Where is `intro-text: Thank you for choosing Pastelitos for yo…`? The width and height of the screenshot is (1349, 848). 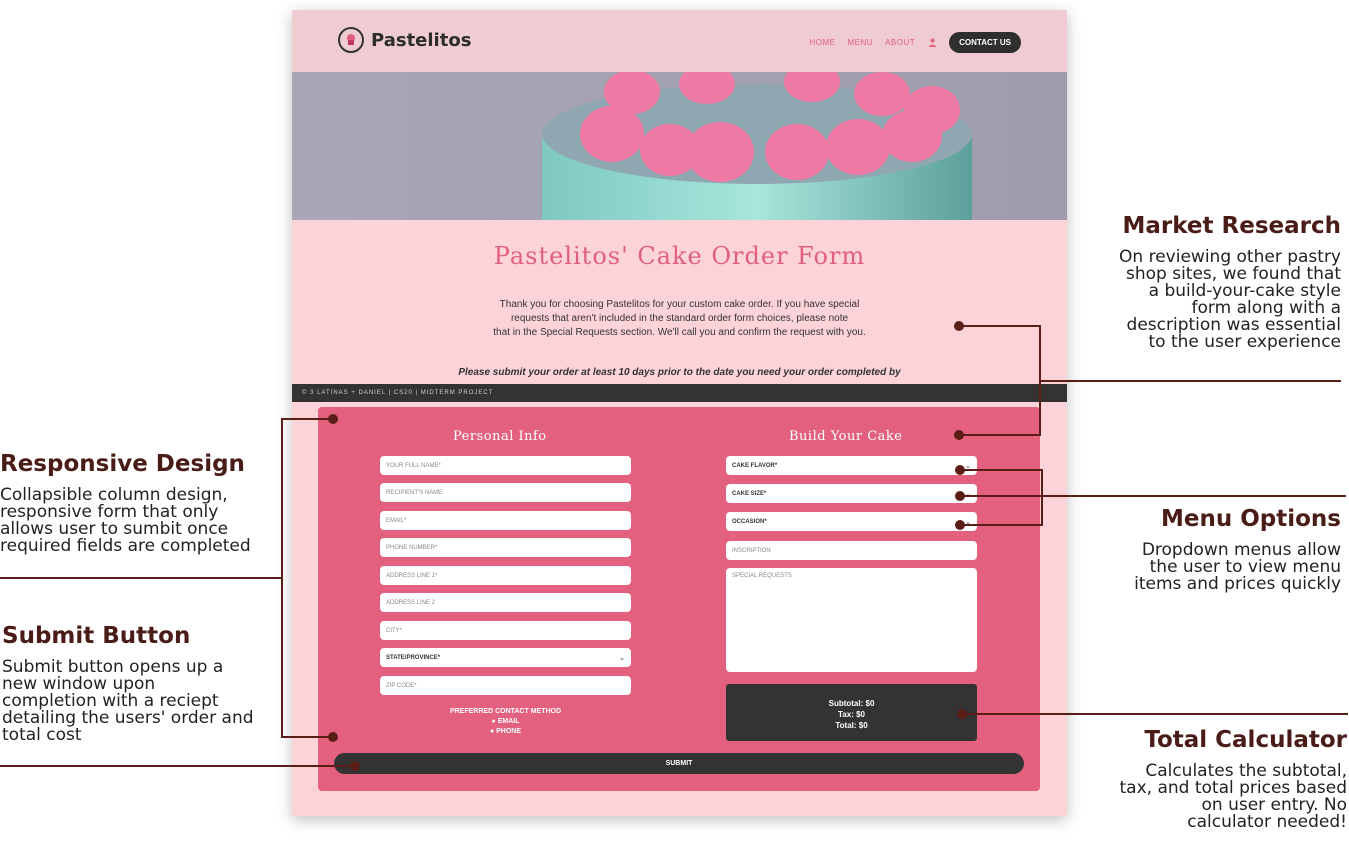 intro-text: Thank you for choosing Pastelitos for yo… is located at coordinates (679, 319).